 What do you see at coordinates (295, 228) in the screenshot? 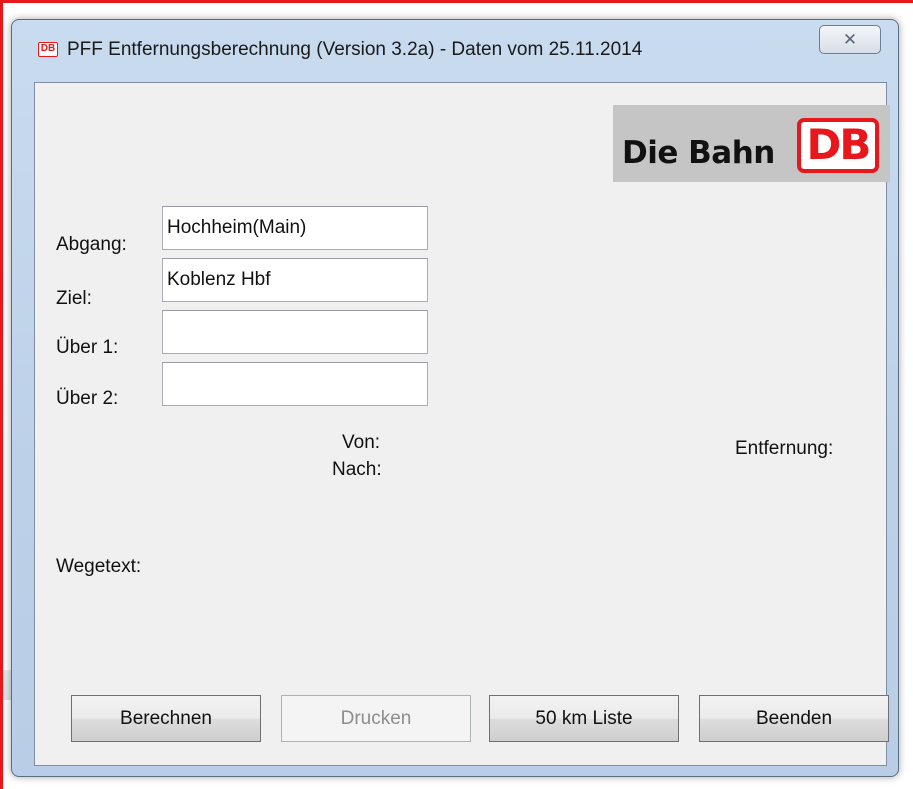
I see `abgang-input` at bounding box center [295, 228].